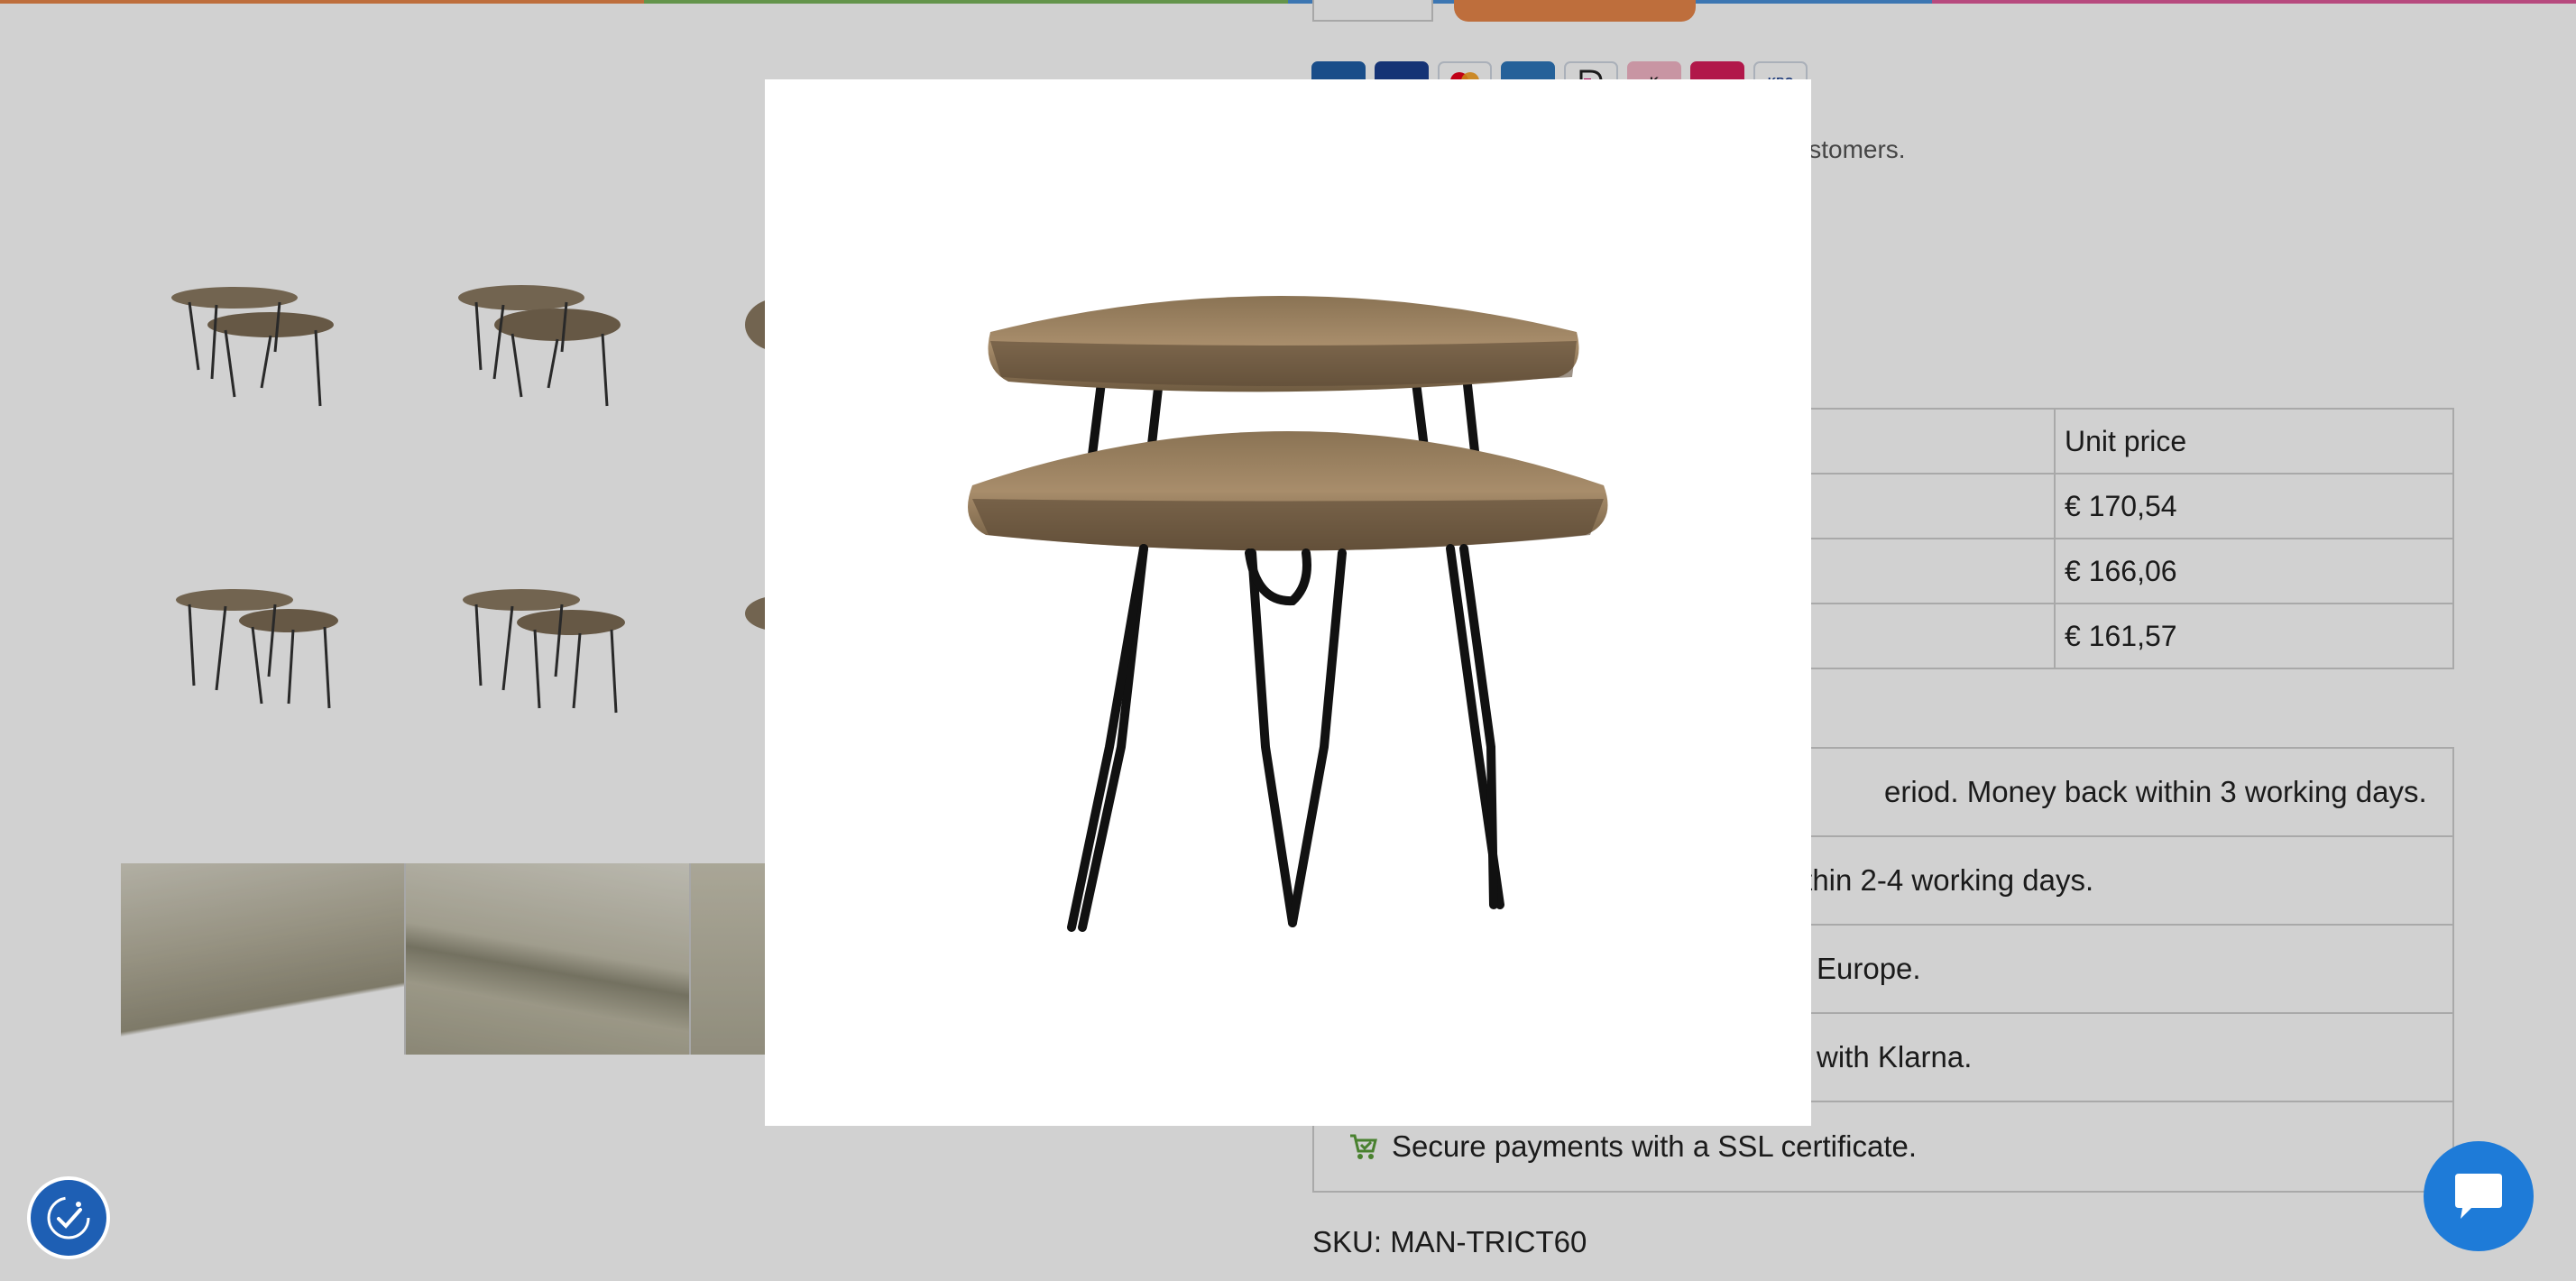  What do you see at coordinates (1288, 614) in the screenshot?
I see `nesting-table-image` at bounding box center [1288, 614].